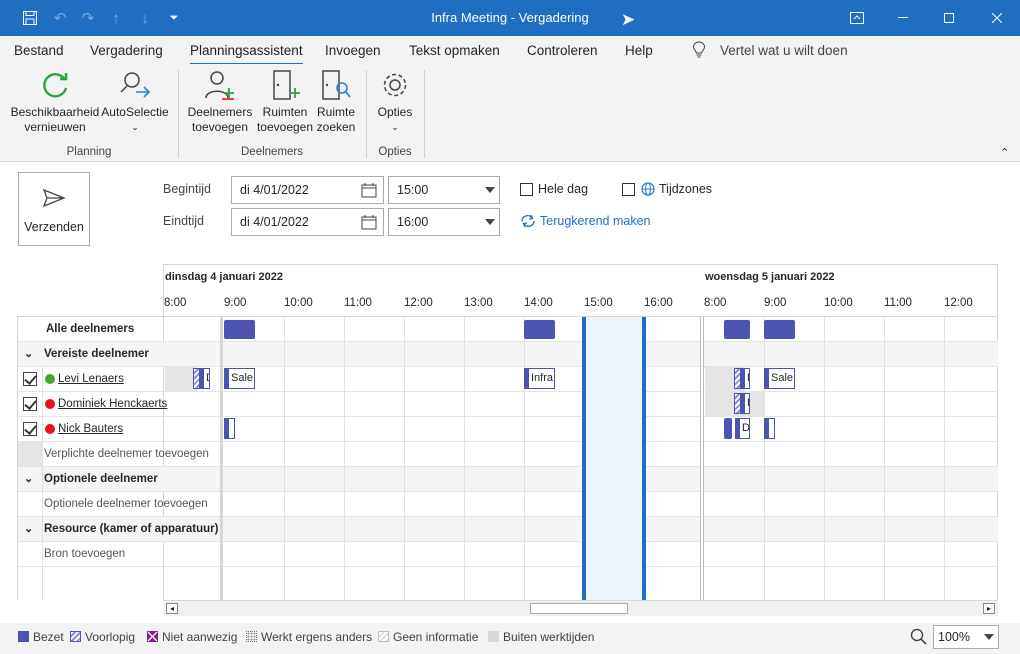 The image size is (1020, 654). What do you see at coordinates (658, 303) in the screenshot?
I see `hour-label: 16:00` at bounding box center [658, 303].